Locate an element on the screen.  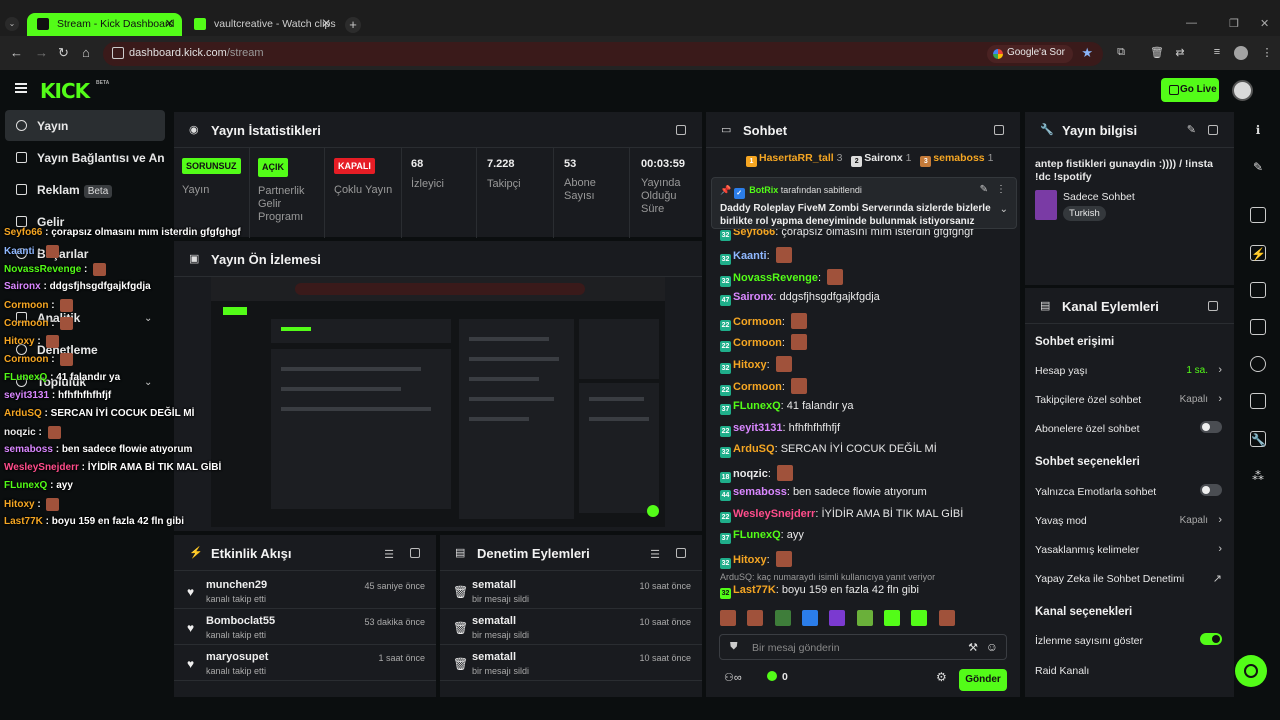
user-avatar is located at coordinates (1242, 90).